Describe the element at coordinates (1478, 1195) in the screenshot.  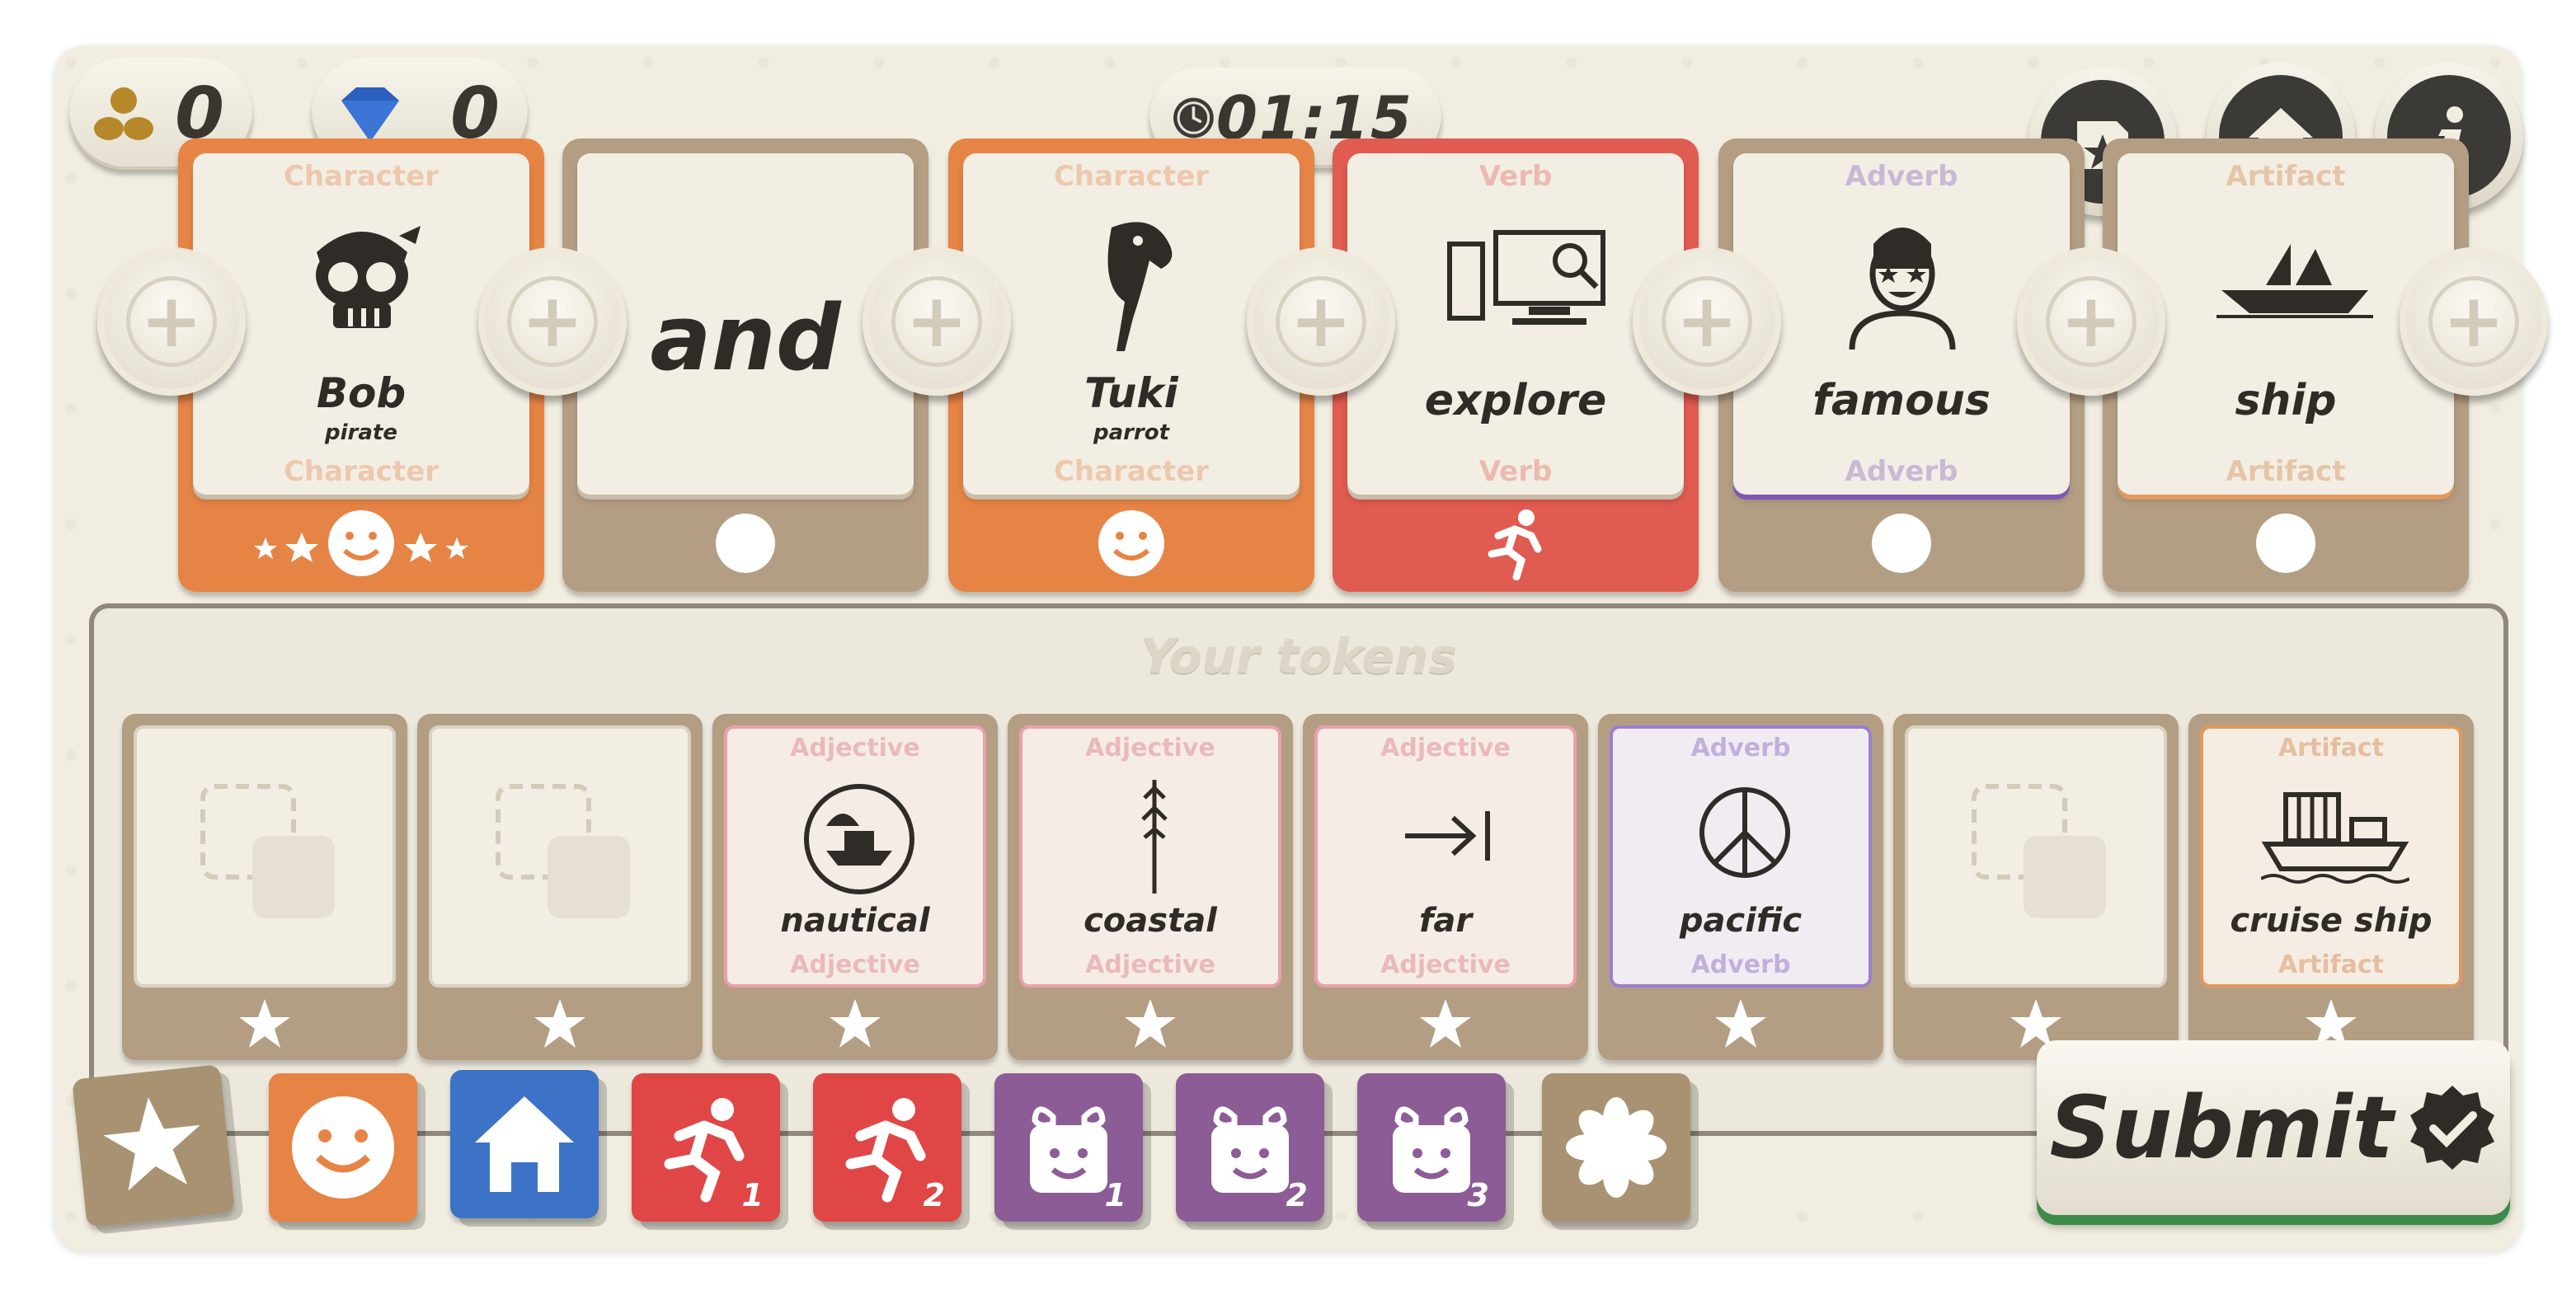
I see `die-number: 3` at that location.